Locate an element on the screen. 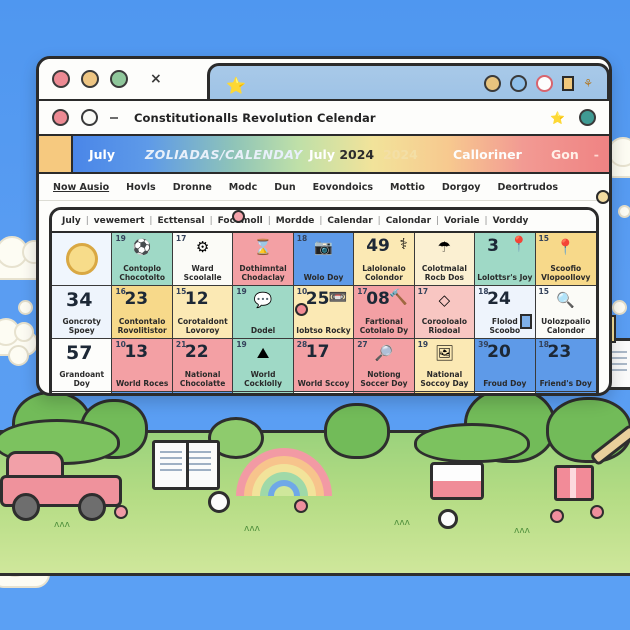 The height and width of the screenshot is (630, 630). calendar-cell: 26🎈Guodos Doy is located at coordinates (505, 392).